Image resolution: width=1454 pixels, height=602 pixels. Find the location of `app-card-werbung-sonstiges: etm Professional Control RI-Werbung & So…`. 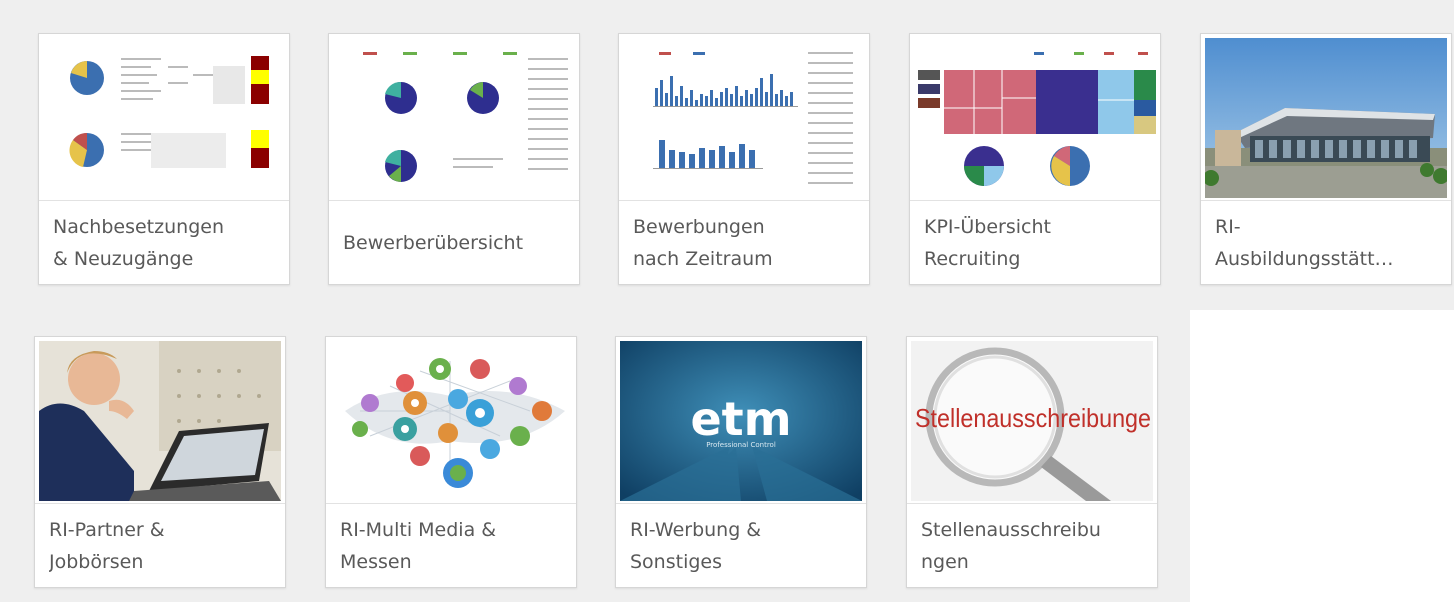

app-card-werbung-sonstiges: etm Professional Control RI-Werbung & So… is located at coordinates (741, 462).